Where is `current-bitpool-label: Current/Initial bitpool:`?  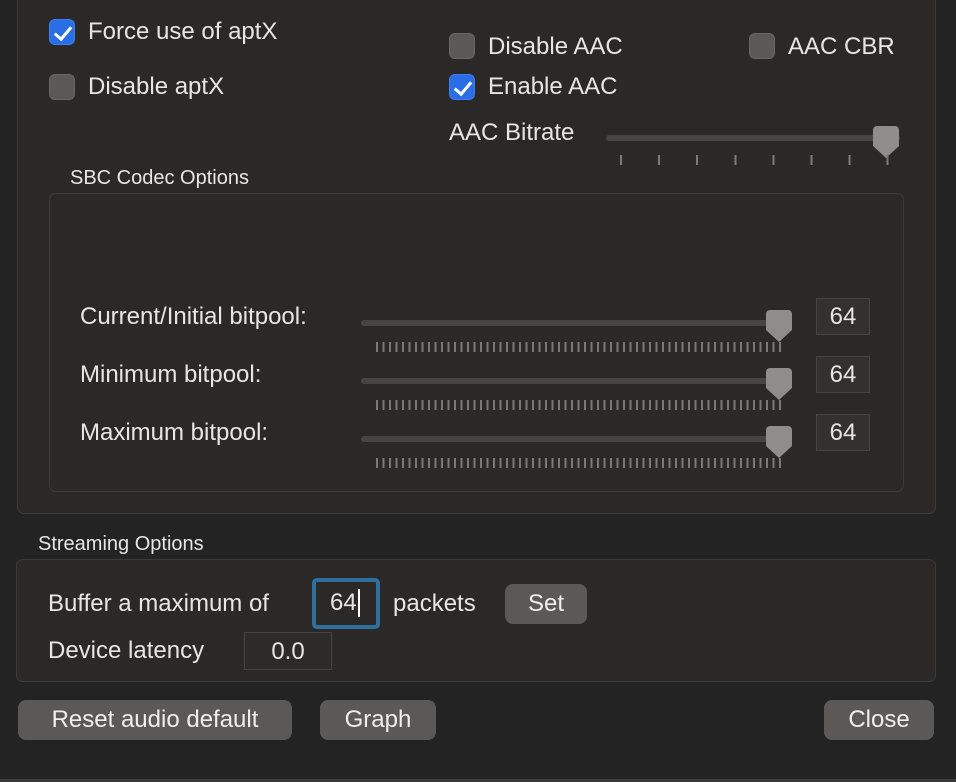 current-bitpool-label: Current/Initial bitpool: is located at coordinates (193, 316).